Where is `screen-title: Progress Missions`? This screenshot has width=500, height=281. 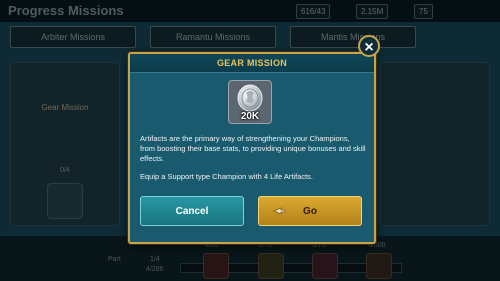 screen-title: Progress Missions is located at coordinates (66, 10).